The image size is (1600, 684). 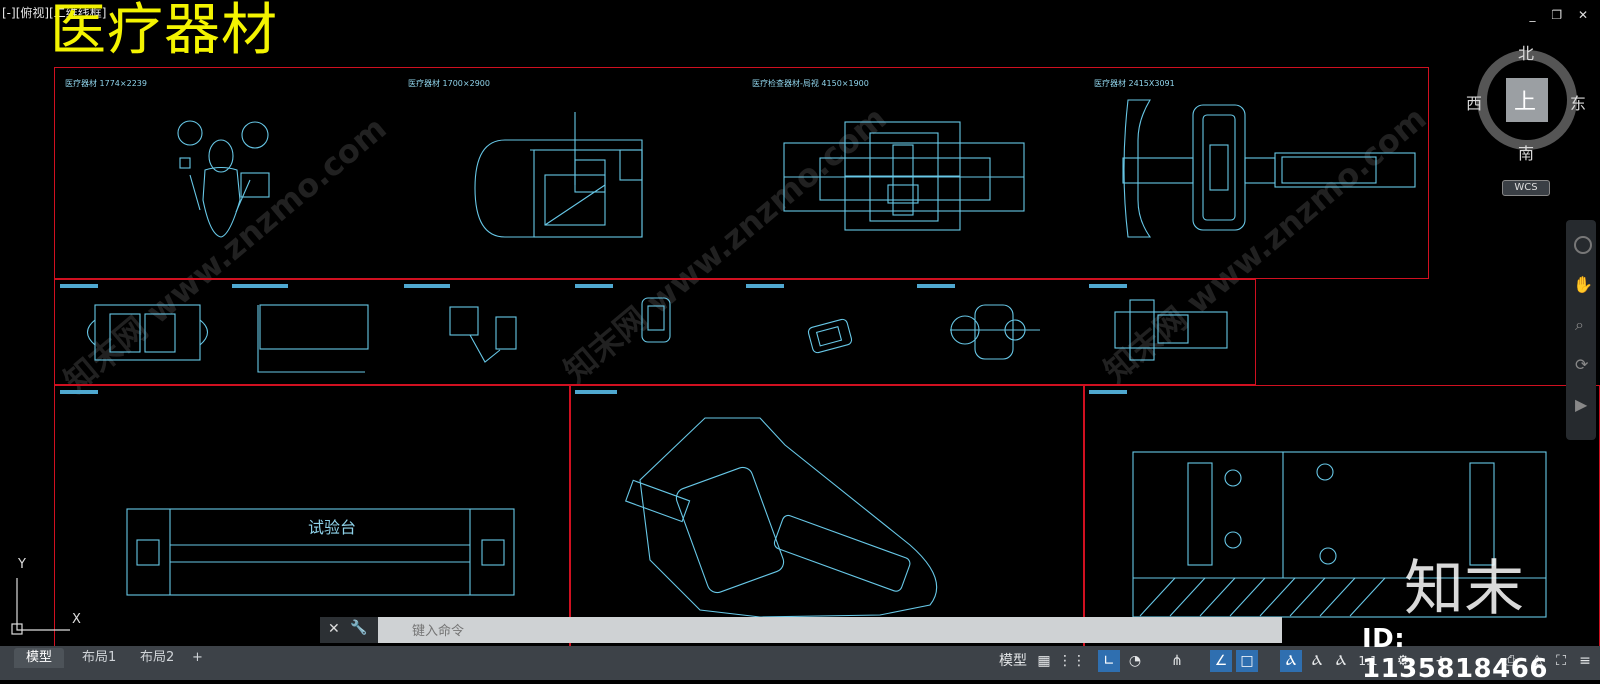 I want to click on arm-unit-drawing, so click(x=483, y=334).